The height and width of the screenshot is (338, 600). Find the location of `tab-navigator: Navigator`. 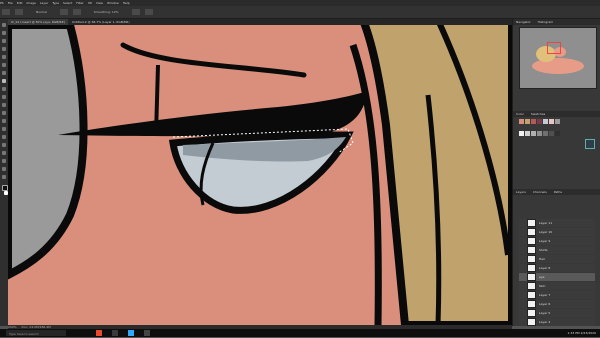

tab-navigator: Navigator is located at coordinates (523, 22).